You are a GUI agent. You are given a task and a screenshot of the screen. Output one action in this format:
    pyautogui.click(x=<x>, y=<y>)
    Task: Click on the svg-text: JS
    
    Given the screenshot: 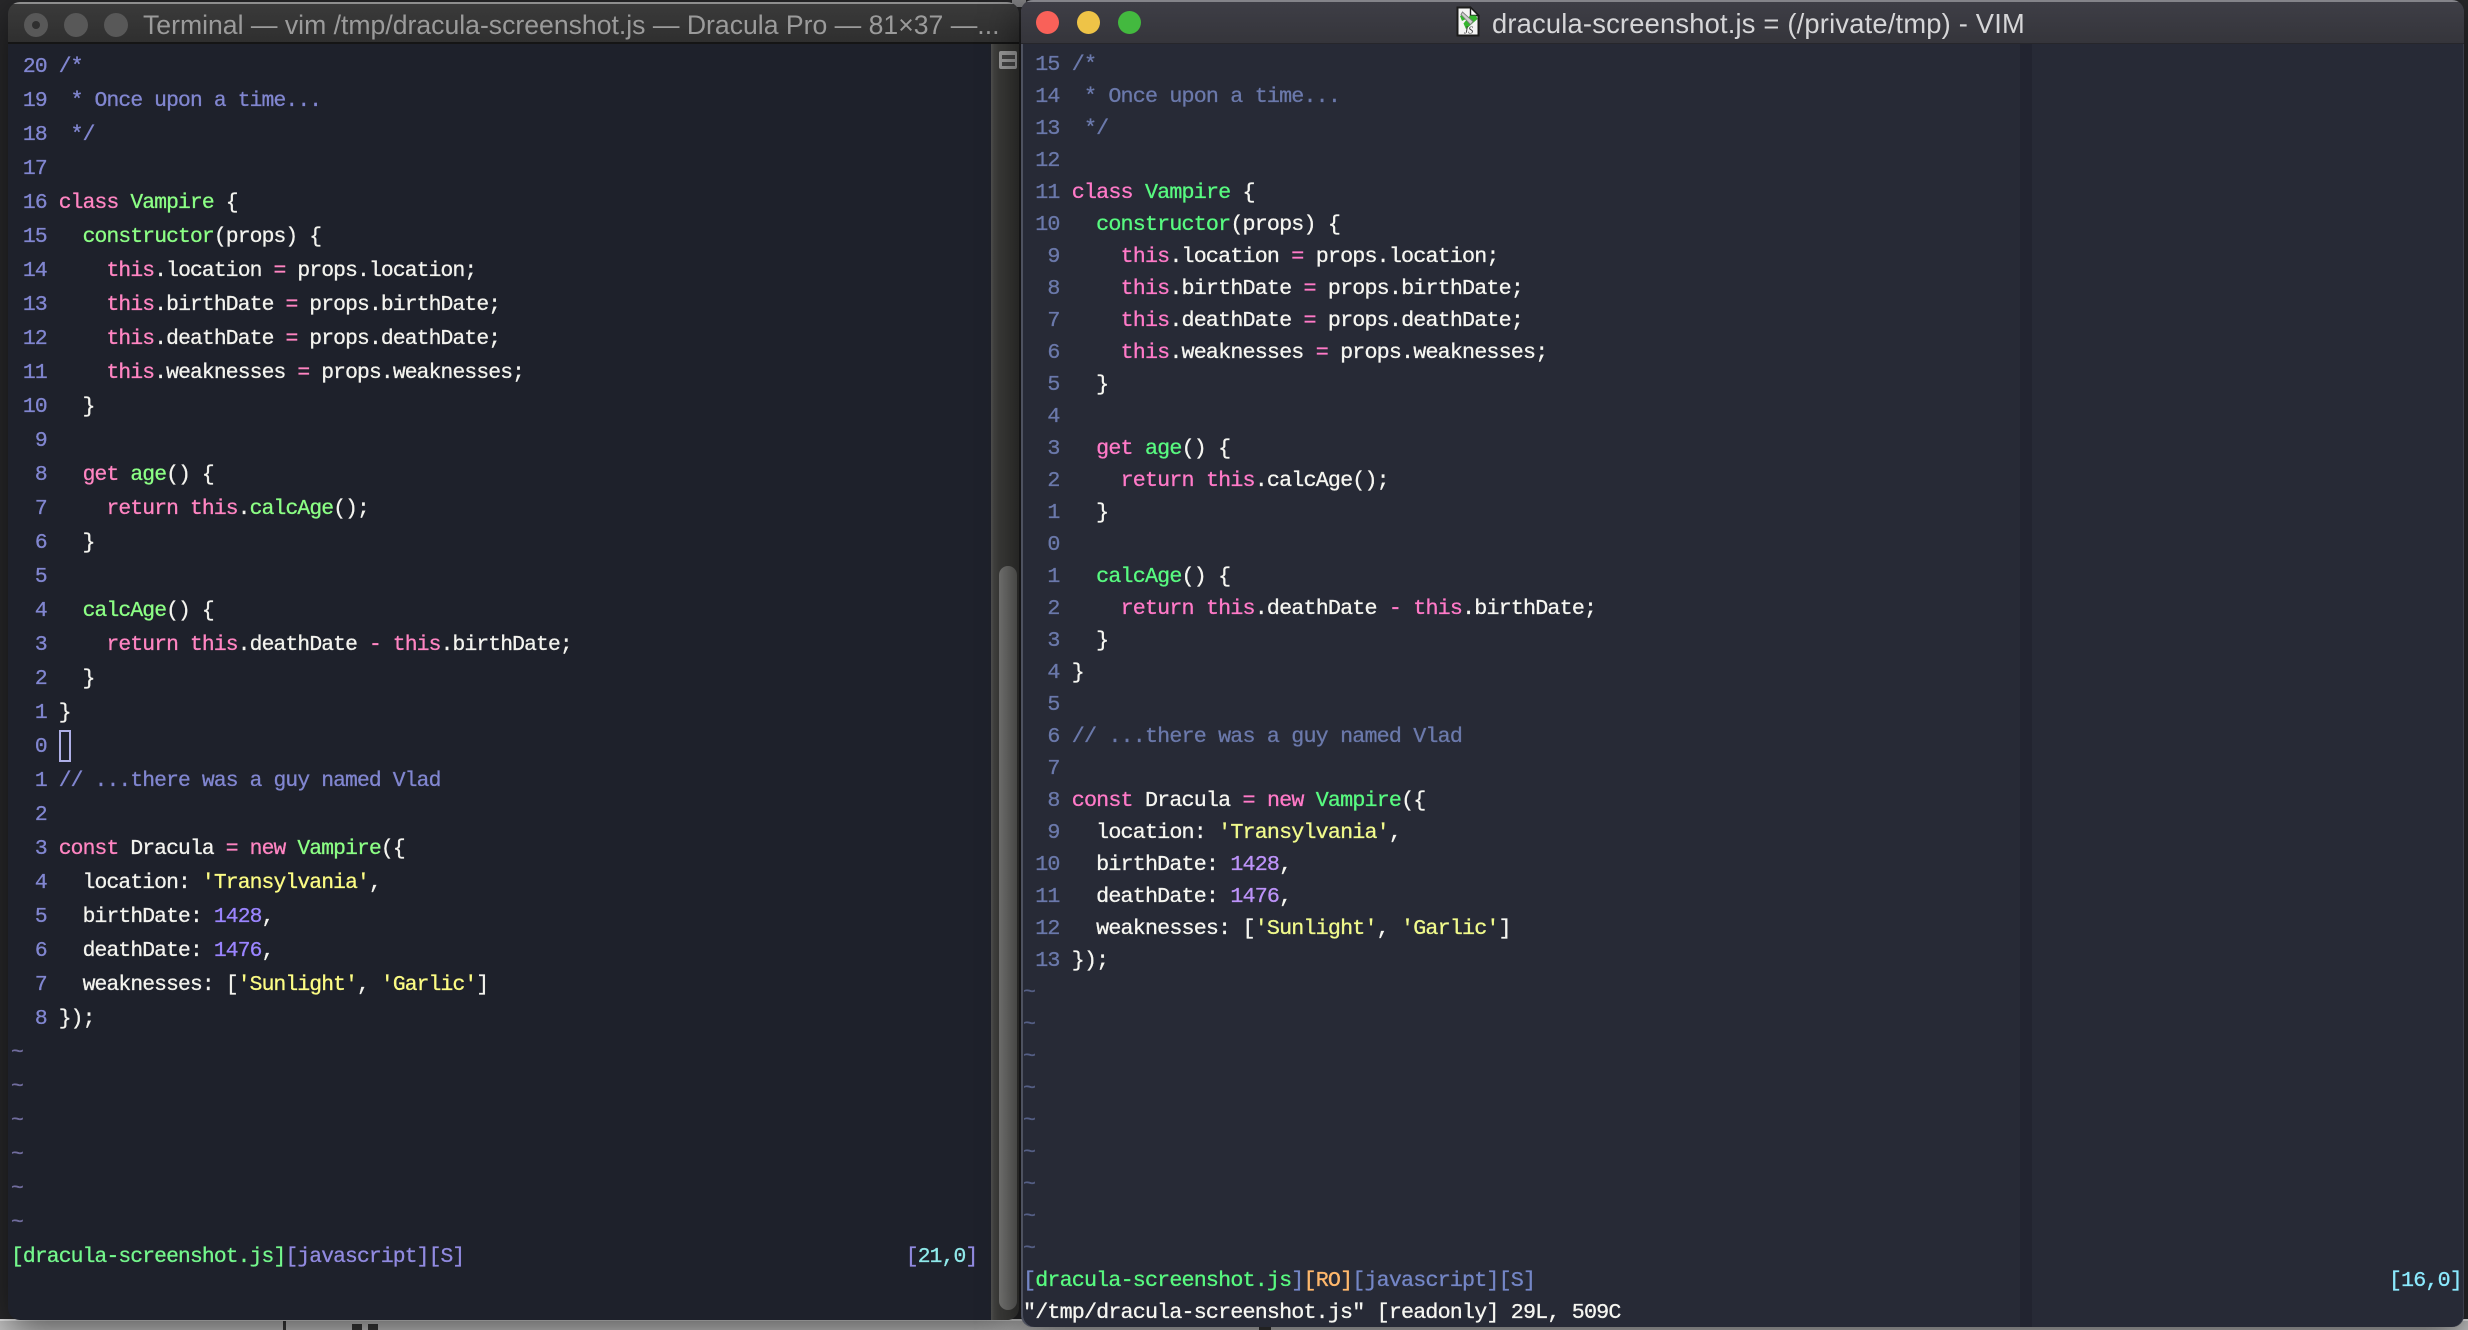 What is the action you would take?
    pyautogui.click(x=1468, y=31)
    